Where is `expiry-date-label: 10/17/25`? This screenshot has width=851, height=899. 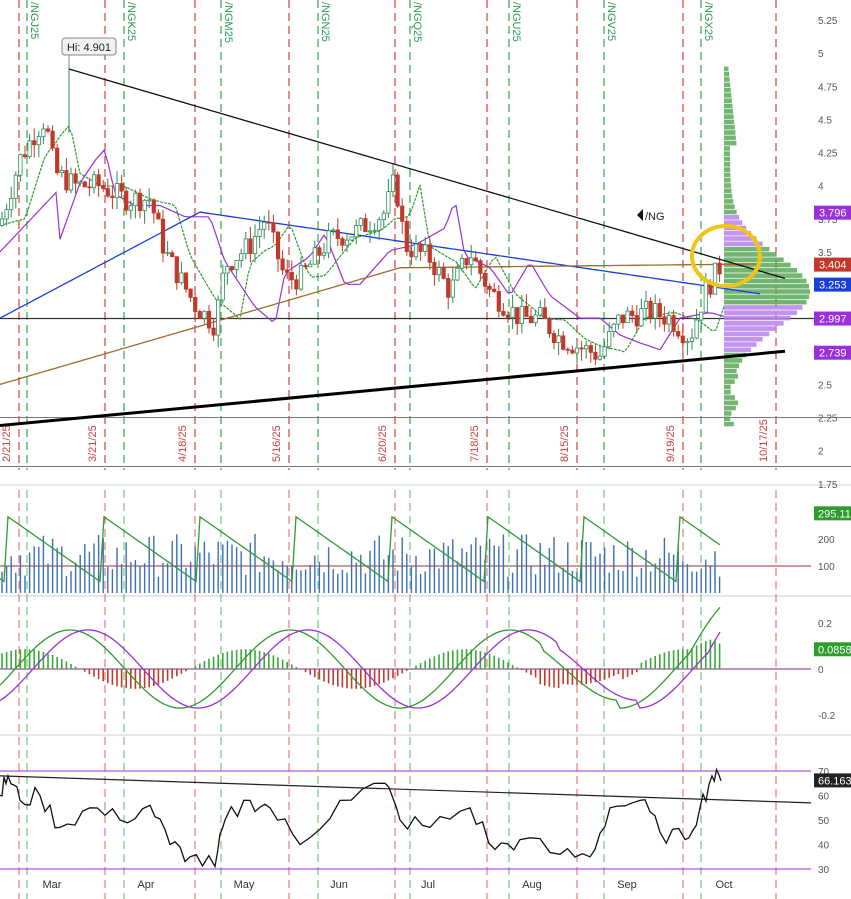
expiry-date-label: 10/17/25 is located at coordinates (764, 440).